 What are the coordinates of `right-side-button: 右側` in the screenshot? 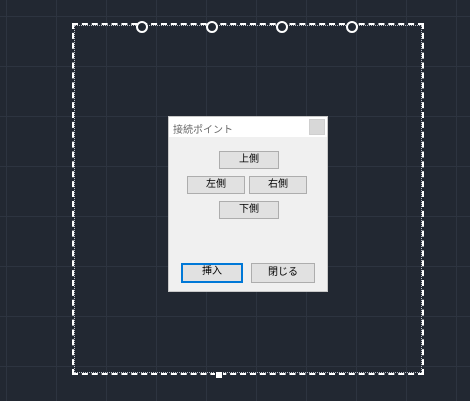 It's located at (278, 185).